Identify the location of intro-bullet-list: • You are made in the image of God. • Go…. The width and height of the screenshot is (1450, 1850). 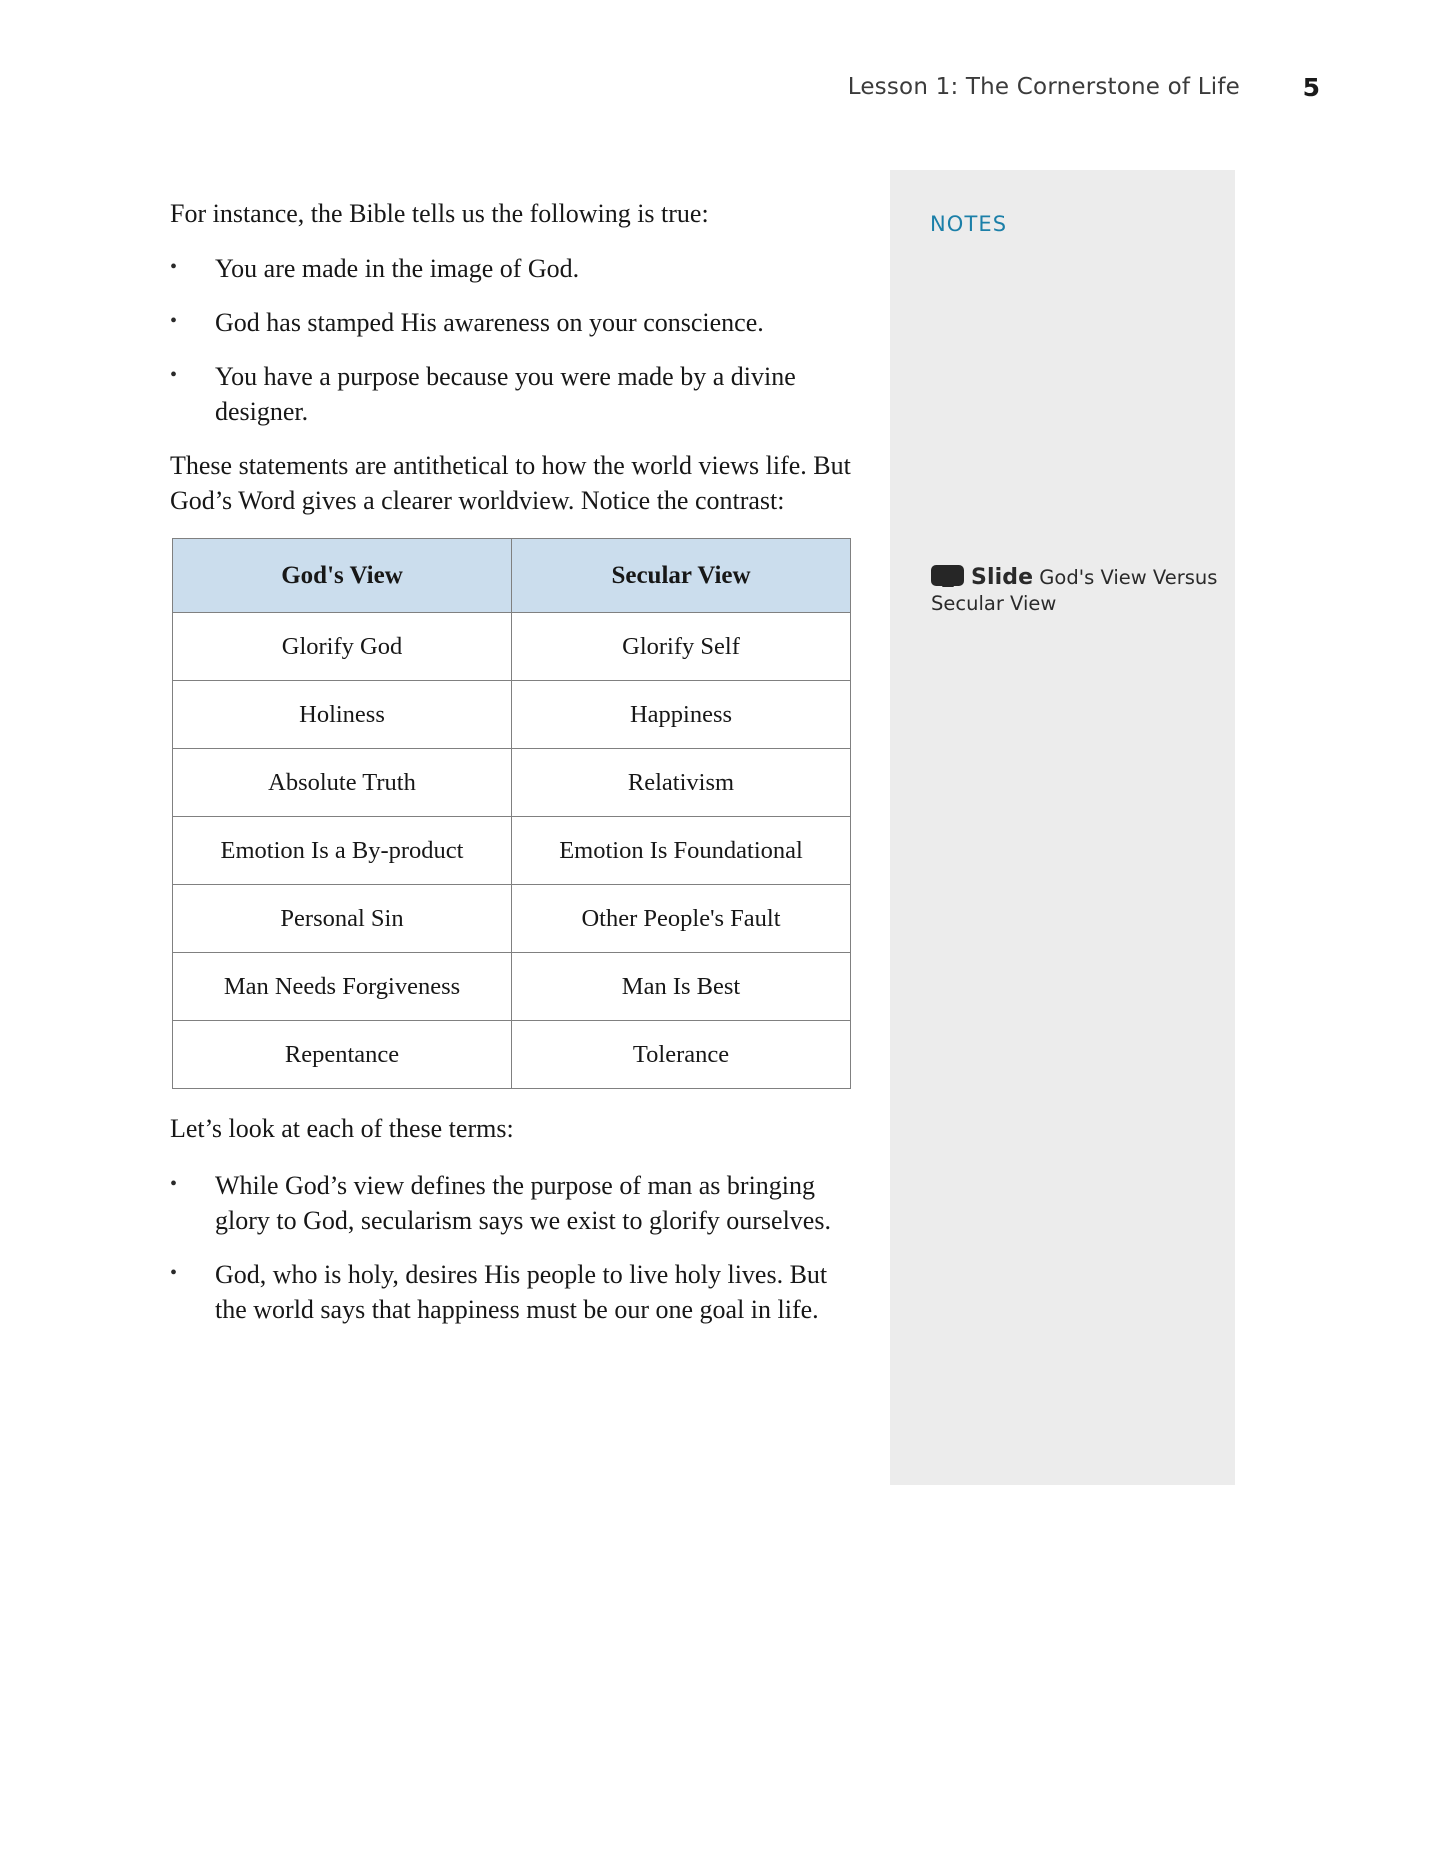
(515, 340).